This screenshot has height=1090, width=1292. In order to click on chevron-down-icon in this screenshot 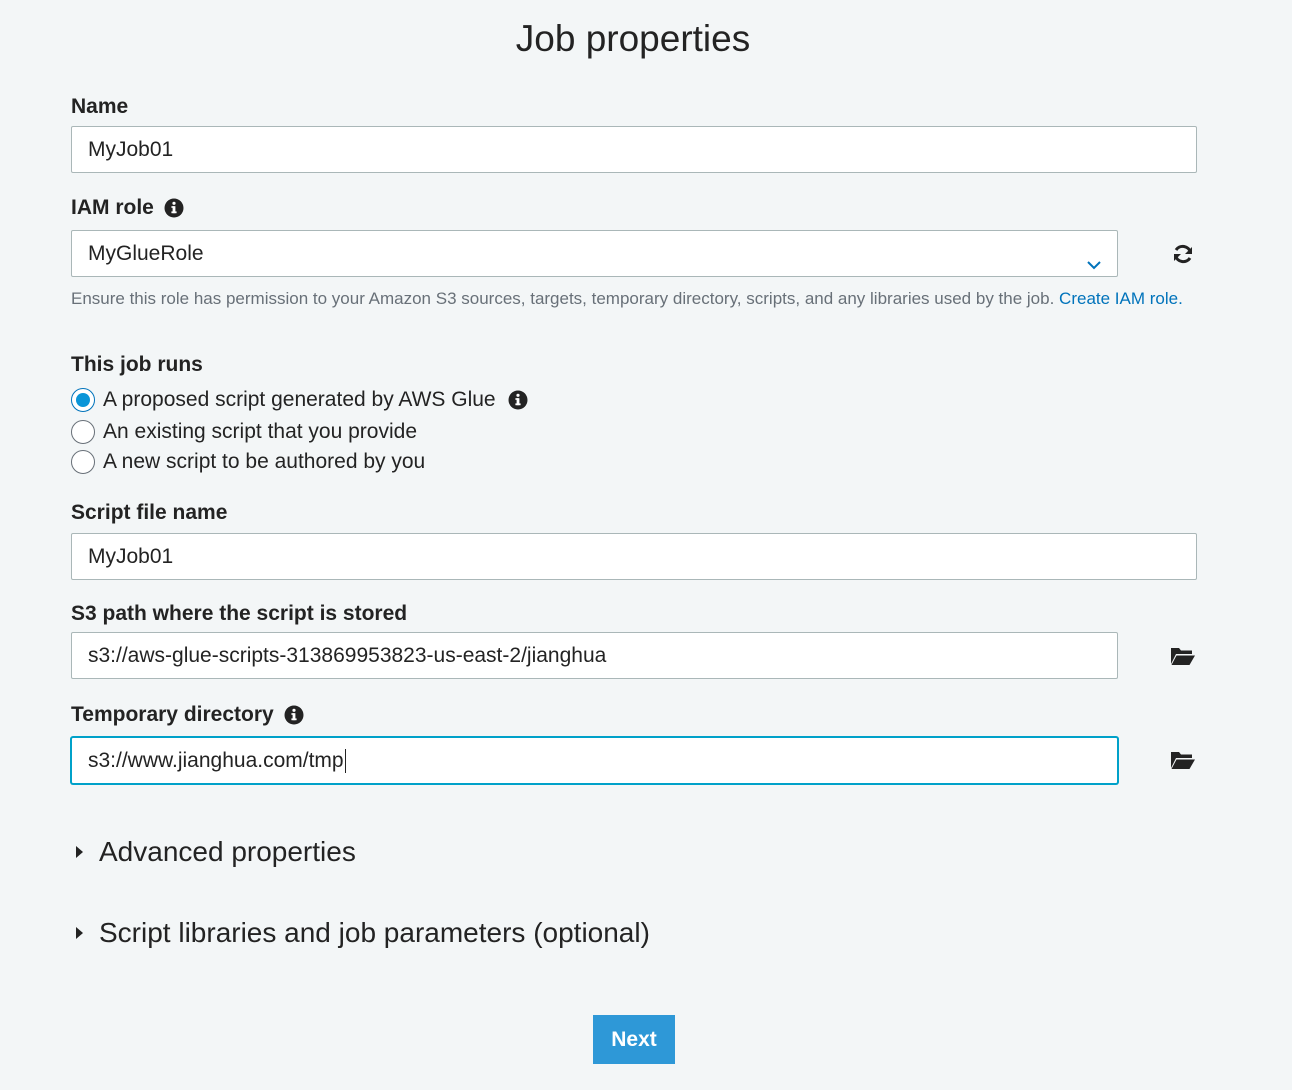, I will do `click(1094, 257)`.